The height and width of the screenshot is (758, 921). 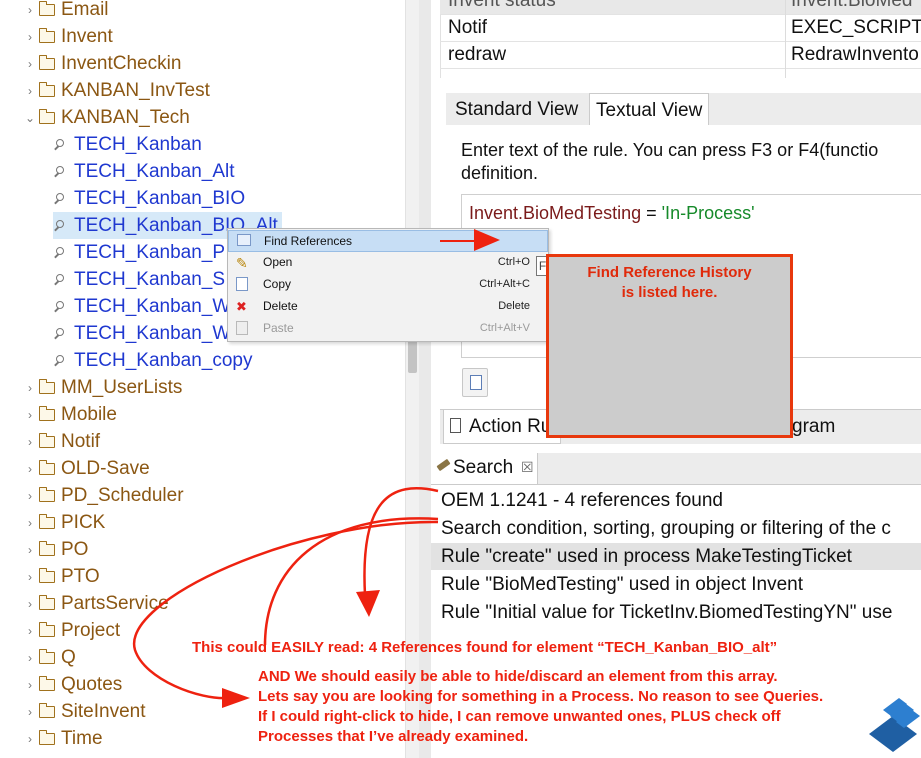 What do you see at coordinates (894, 725) in the screenshot?
I see `brand-logo-icon` at bounding box center [894, 725].